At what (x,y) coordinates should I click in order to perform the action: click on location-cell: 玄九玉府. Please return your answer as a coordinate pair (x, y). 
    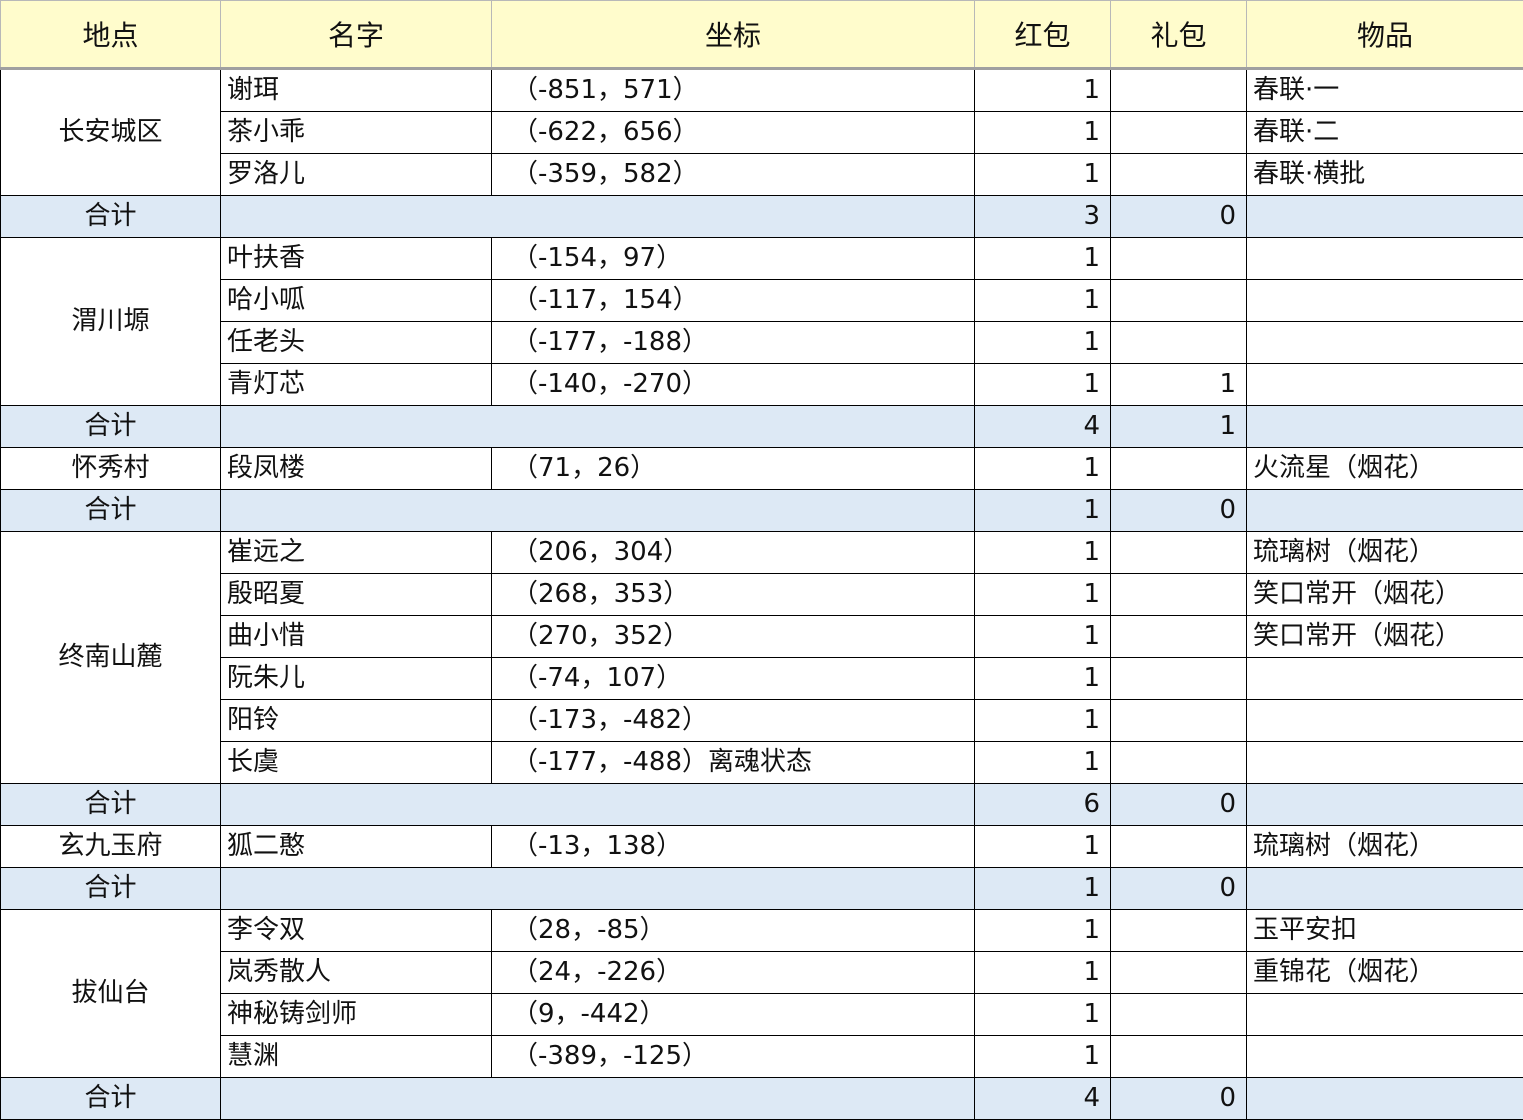
    Looking at the image, I should click on (111, 847).